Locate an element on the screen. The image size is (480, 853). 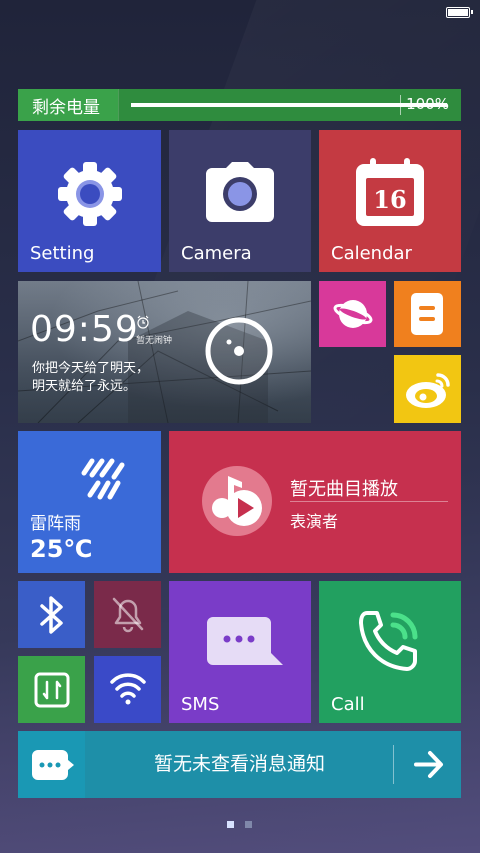
call-label: Call is located at coordinates (348, 704).